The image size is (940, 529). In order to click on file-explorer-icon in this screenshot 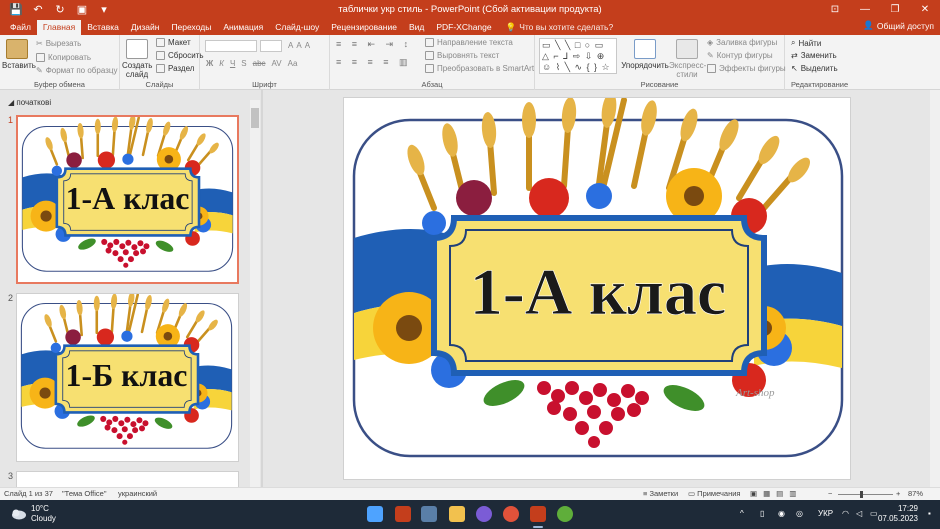, I will do `click(457, 514)`.